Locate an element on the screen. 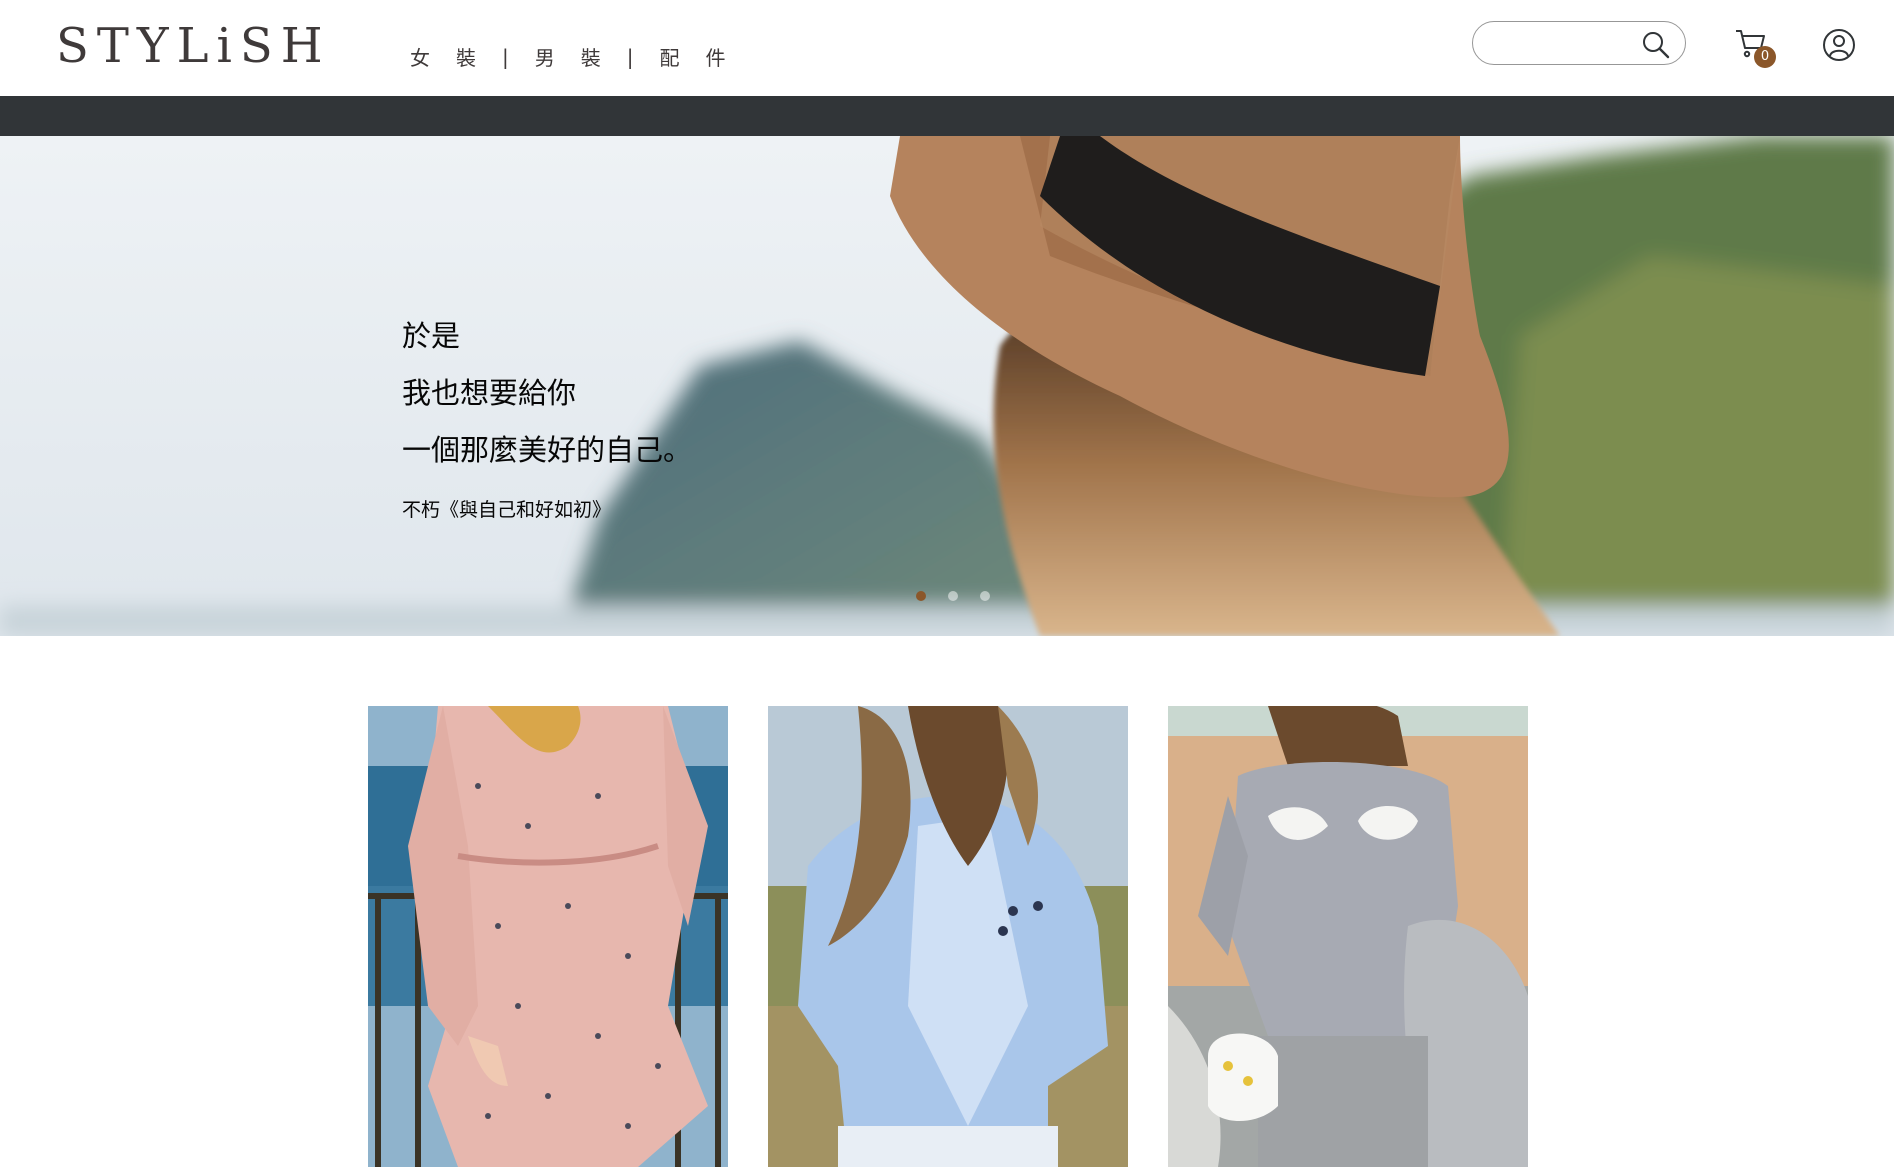 The image size is (1894, 1167). main-nav: 女裝 | 男裝 | 配件 is located at coordinates (581, 56).